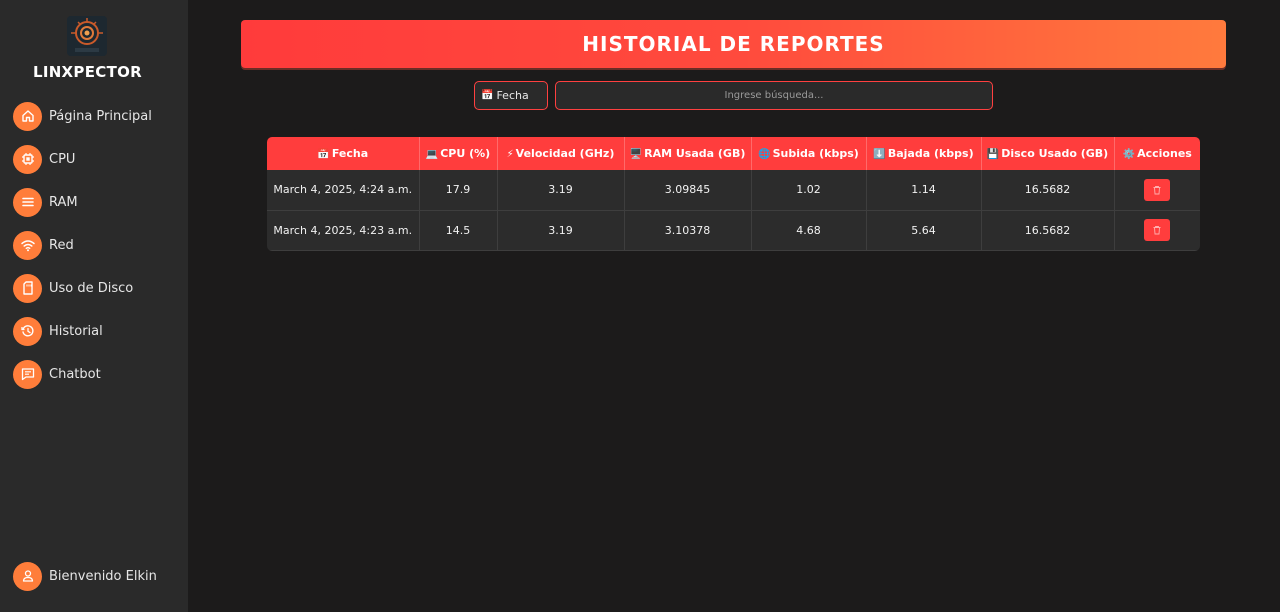 The height and width of the screenshot is (612, 1280). What do you see at coordinates (75, 374) in the screenshot?
I see `sidebar-item-label: Chatbot` at bounding box center [75, 374].